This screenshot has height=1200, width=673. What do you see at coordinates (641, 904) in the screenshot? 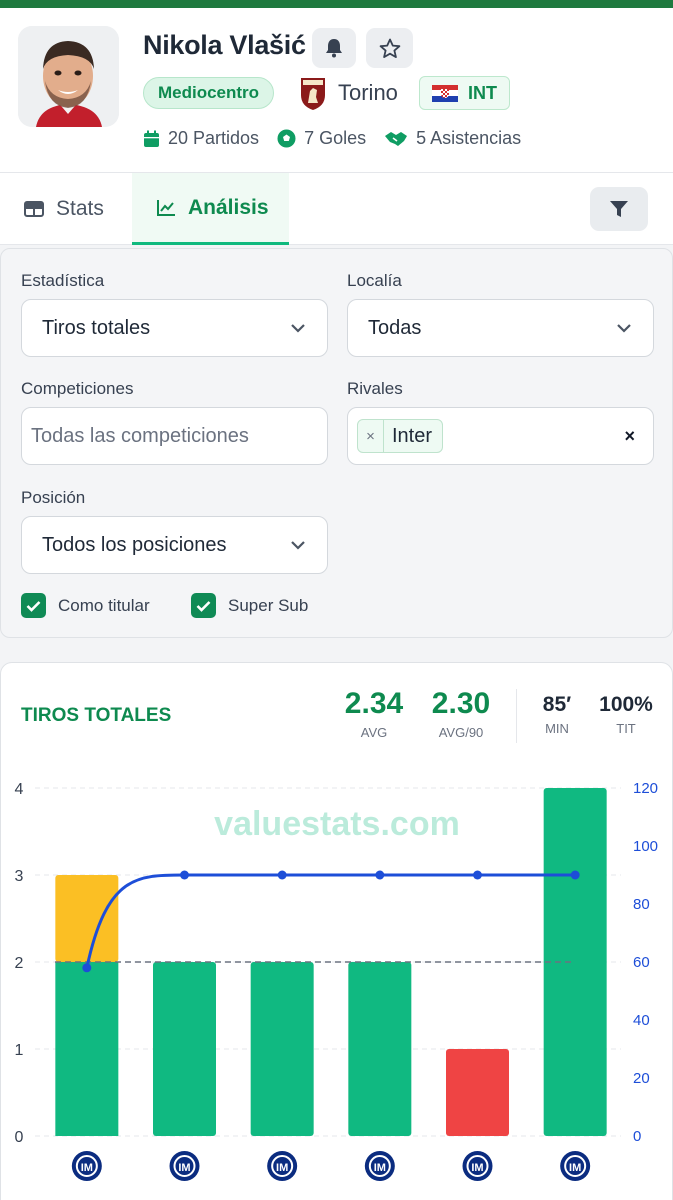
I see `y-tick-right: 80` at bounding box center [641, 904].